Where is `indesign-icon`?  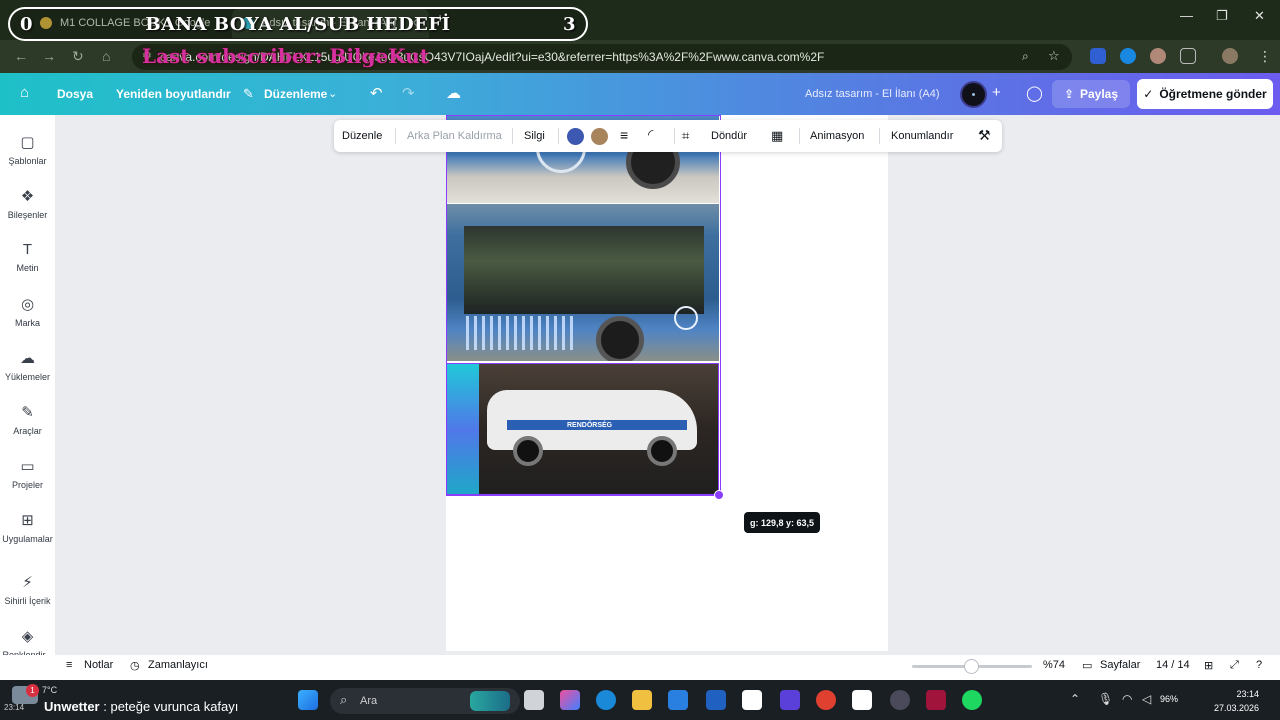 indesign-icon is located at coordinates (936, 700).